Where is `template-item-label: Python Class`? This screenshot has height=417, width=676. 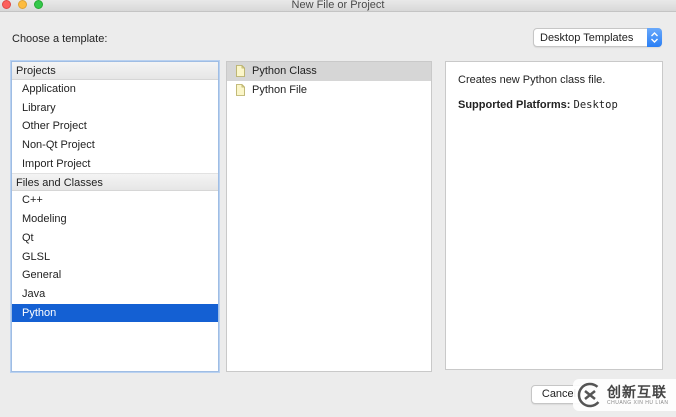 template-item-label: Python Class is located at coordinates (284, 71).